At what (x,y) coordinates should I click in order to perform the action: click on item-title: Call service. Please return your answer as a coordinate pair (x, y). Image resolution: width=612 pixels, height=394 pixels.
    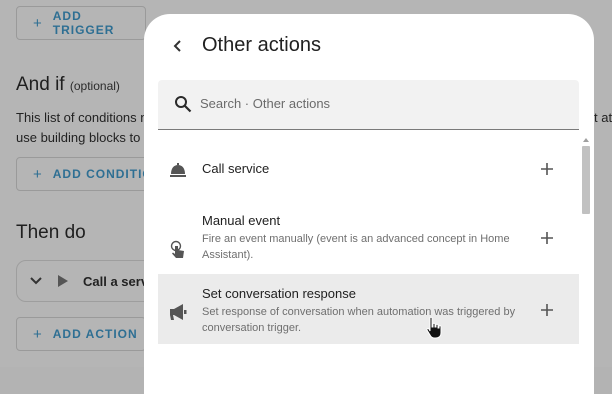
    Looking at the image, I should click on (236, 168).